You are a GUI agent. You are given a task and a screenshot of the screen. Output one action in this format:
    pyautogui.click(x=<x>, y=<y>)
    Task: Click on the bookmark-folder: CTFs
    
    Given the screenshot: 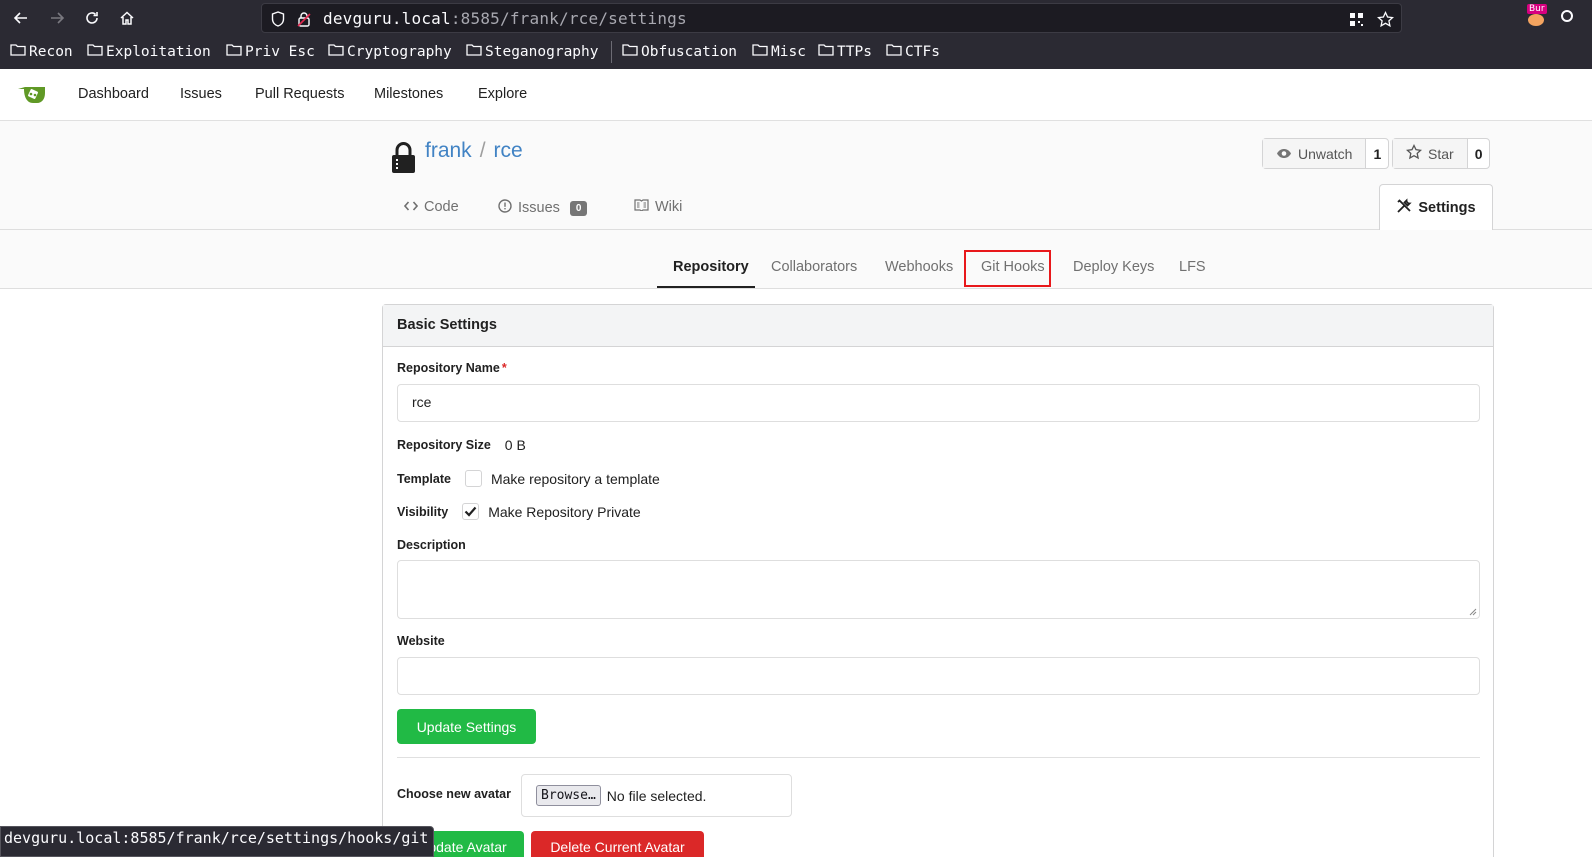 What is the action you would take?
    pyautogui.click(x=913, y=51)
    